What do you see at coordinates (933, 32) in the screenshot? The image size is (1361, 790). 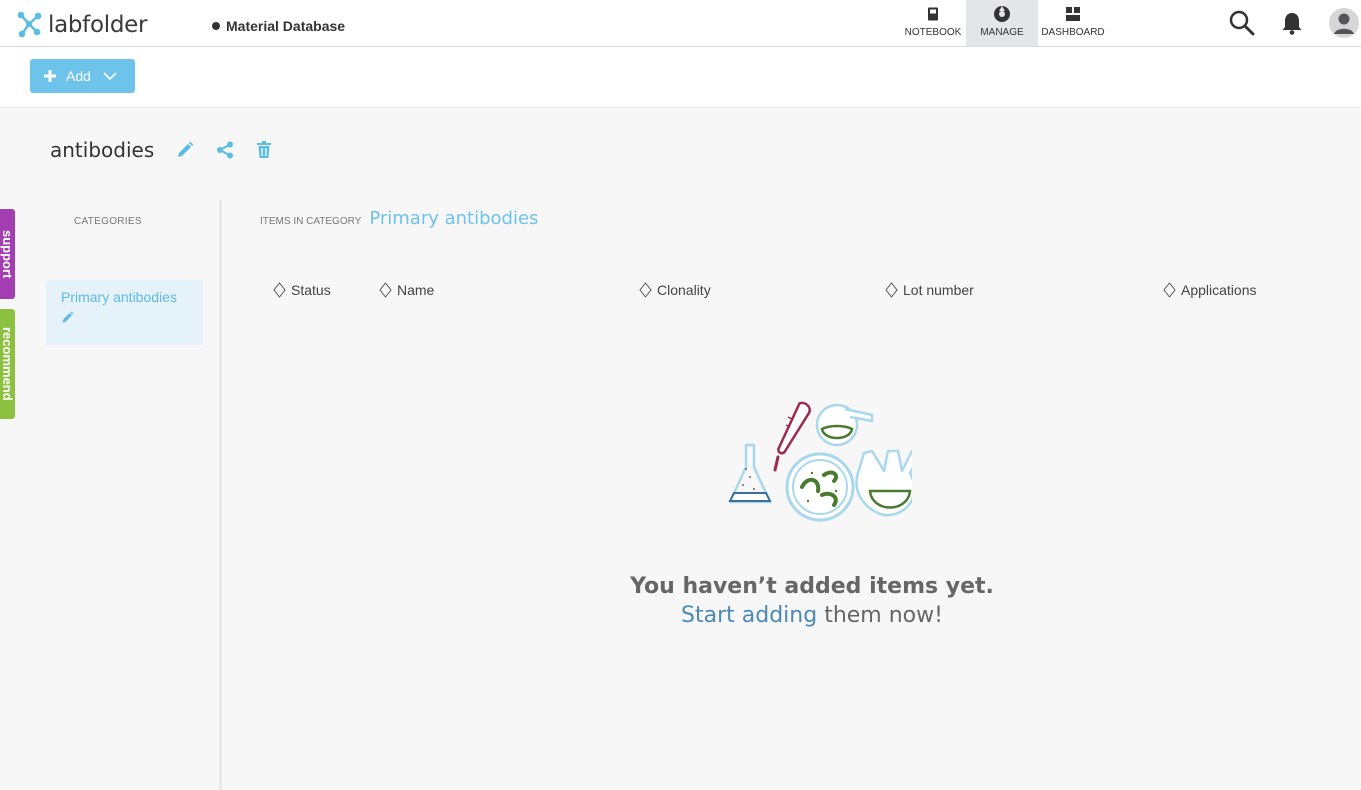 I see `nav-notebook-label: NOTEBOOK` at bounding box center [933, 32].